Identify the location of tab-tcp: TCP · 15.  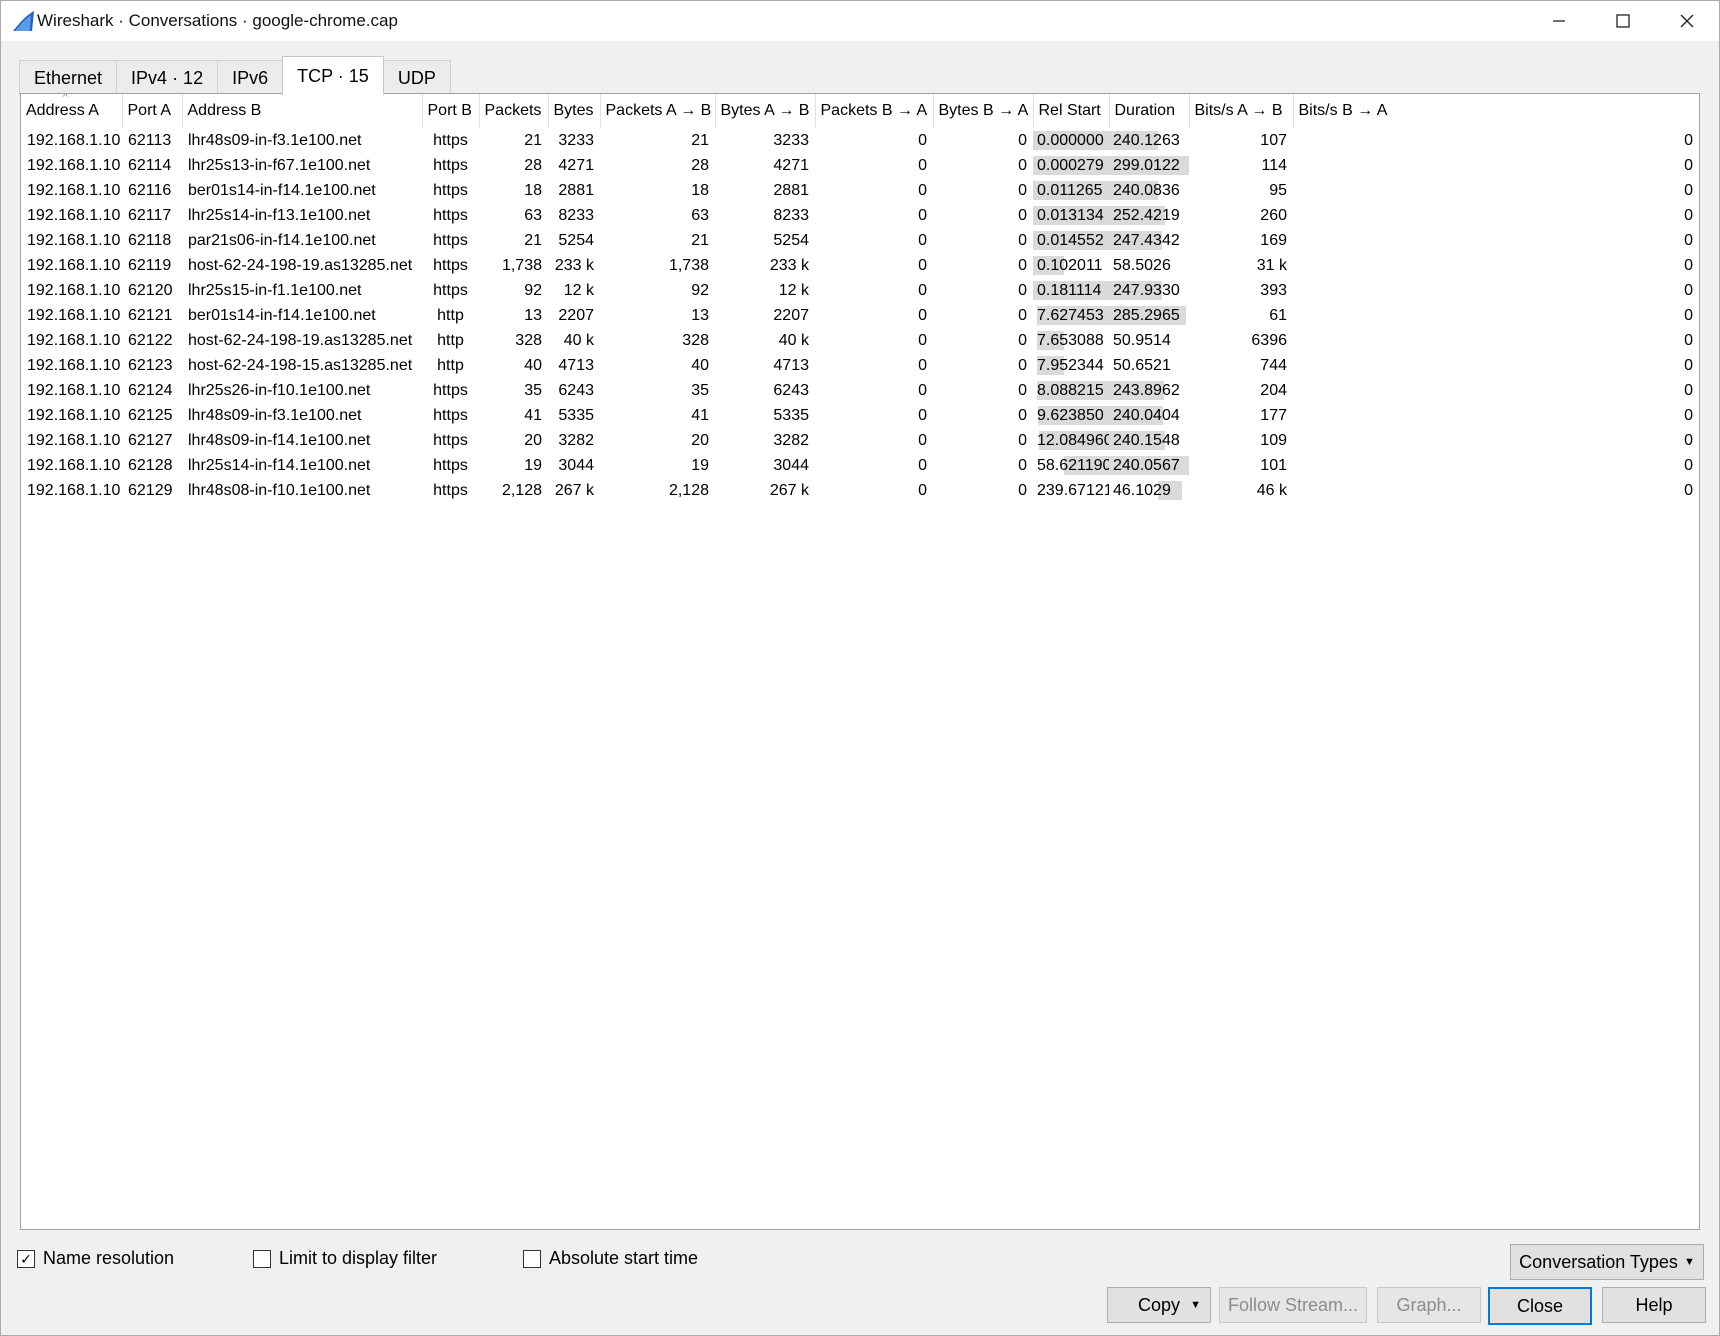
(333, 75).